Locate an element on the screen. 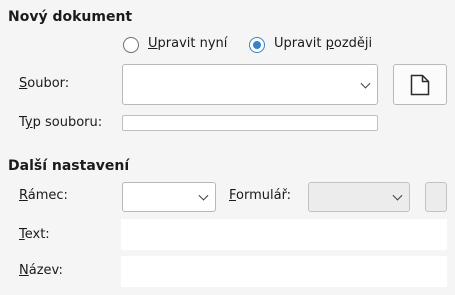  text-label-rest: ext: is located at coordinates (37, 234).